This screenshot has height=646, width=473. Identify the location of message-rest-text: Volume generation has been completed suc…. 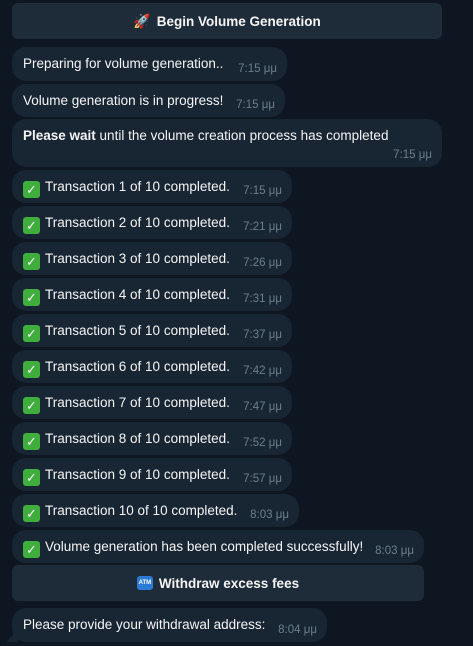
(204, 546).